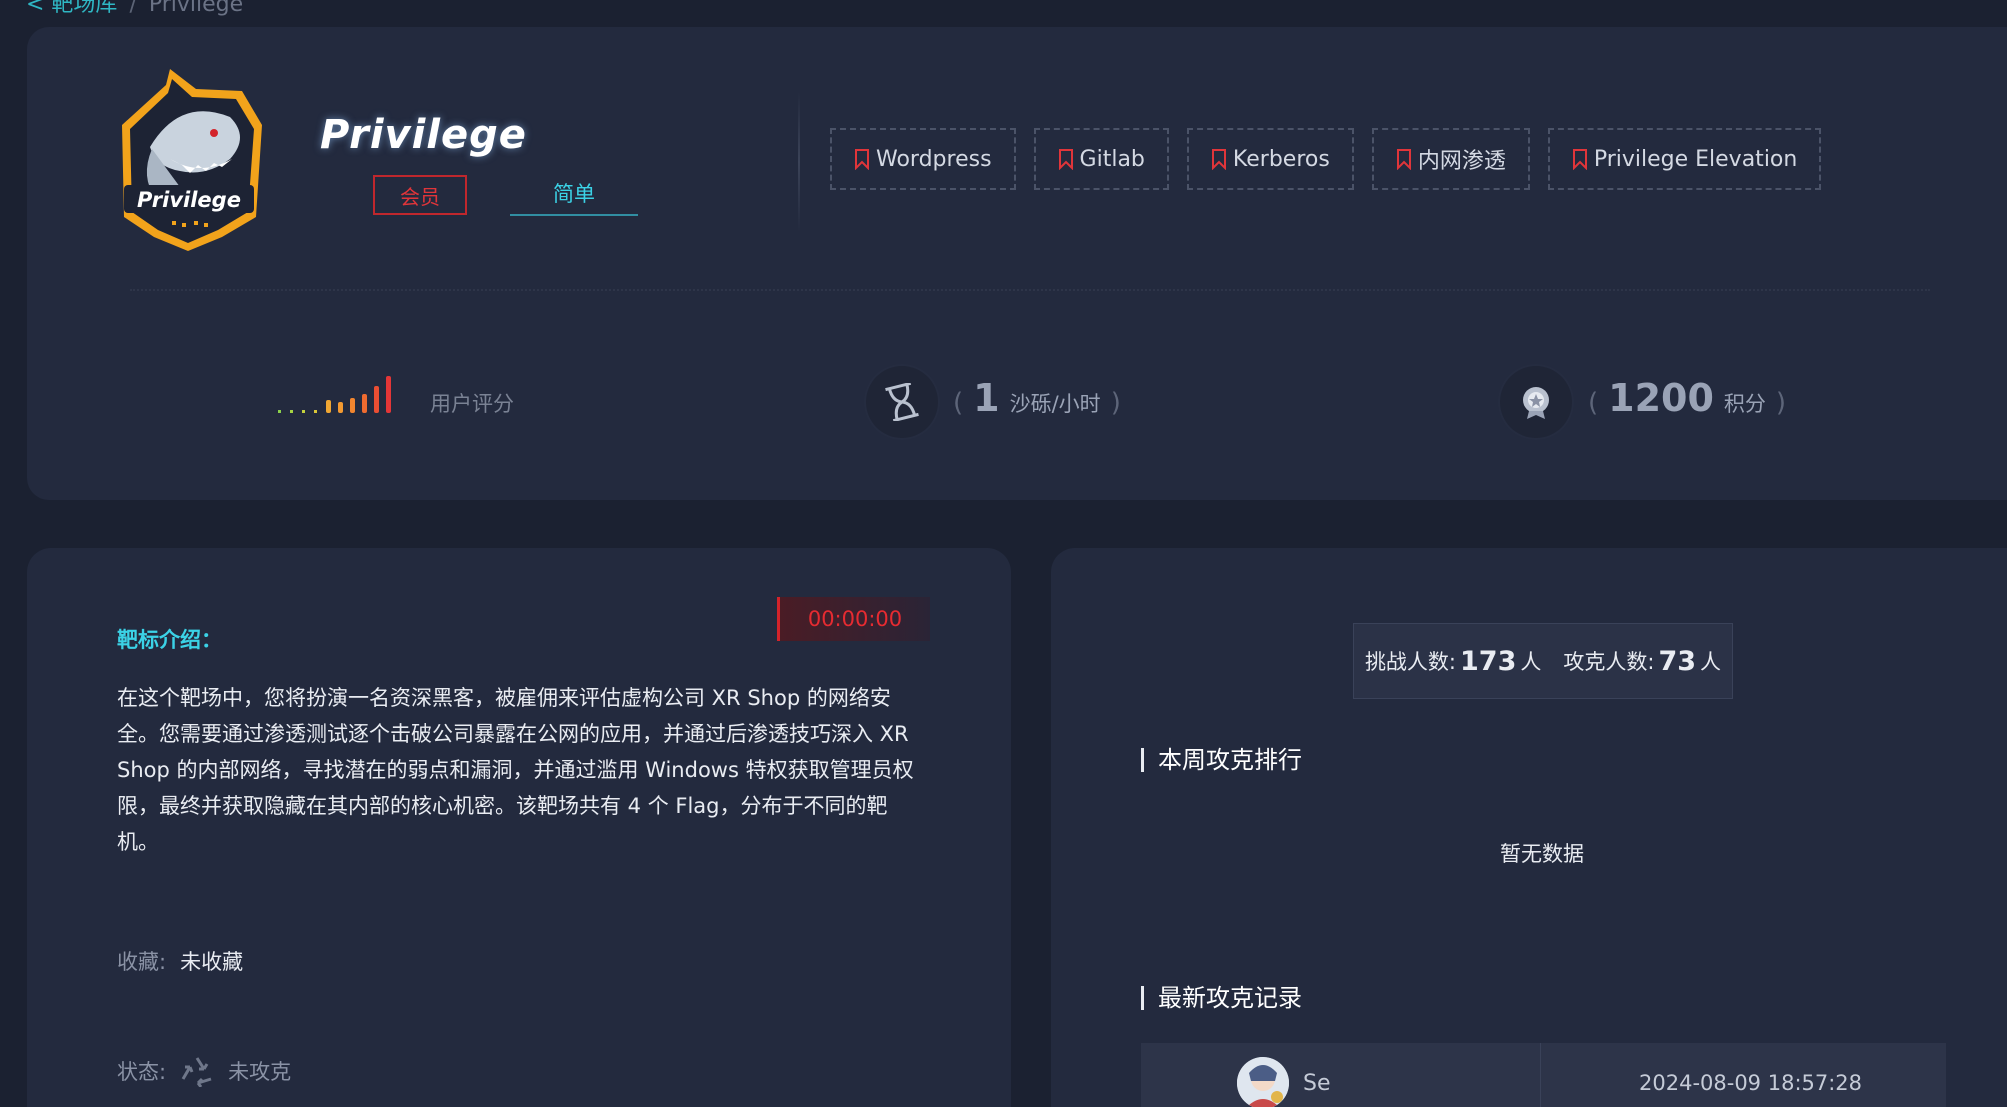 This screenshot has width=2007, height=1107. I want to click on timer: 00:00:00, so click(853, 619).